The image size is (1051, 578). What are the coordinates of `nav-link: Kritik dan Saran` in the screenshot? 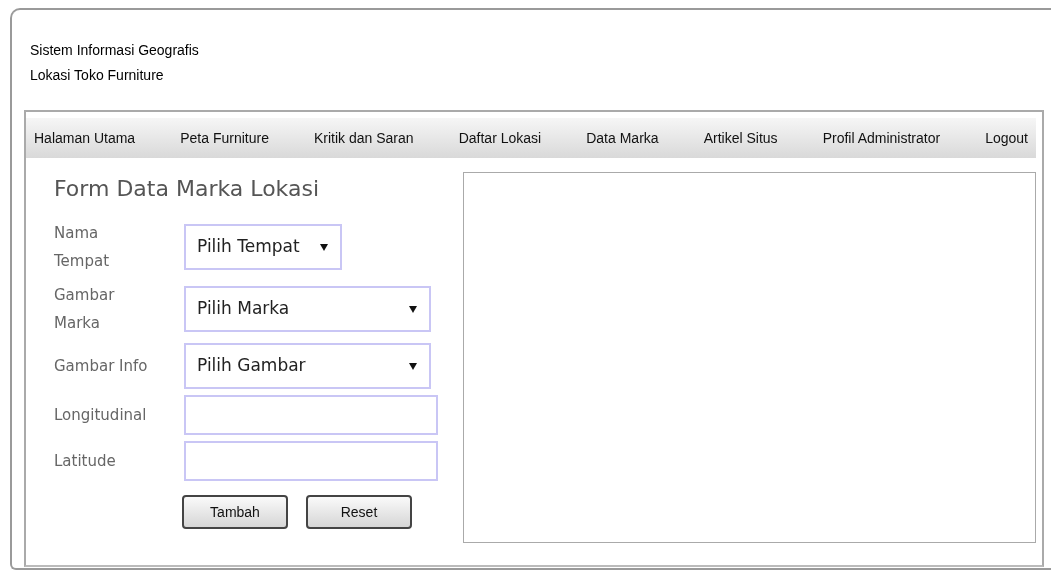 It's located at (364, 138).